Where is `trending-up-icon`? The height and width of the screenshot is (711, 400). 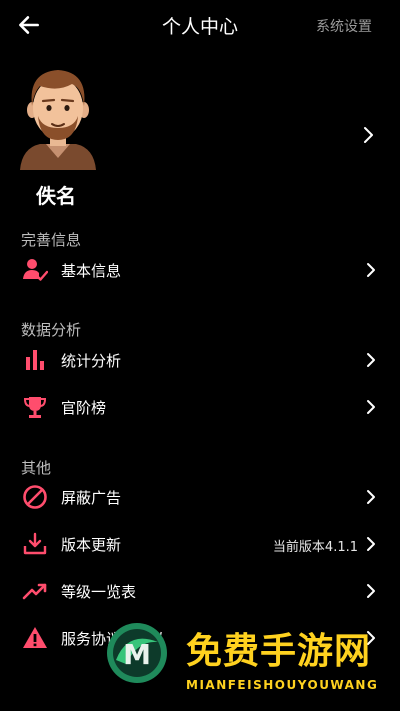 trending-up-icon is located at coordinates (34, 591).